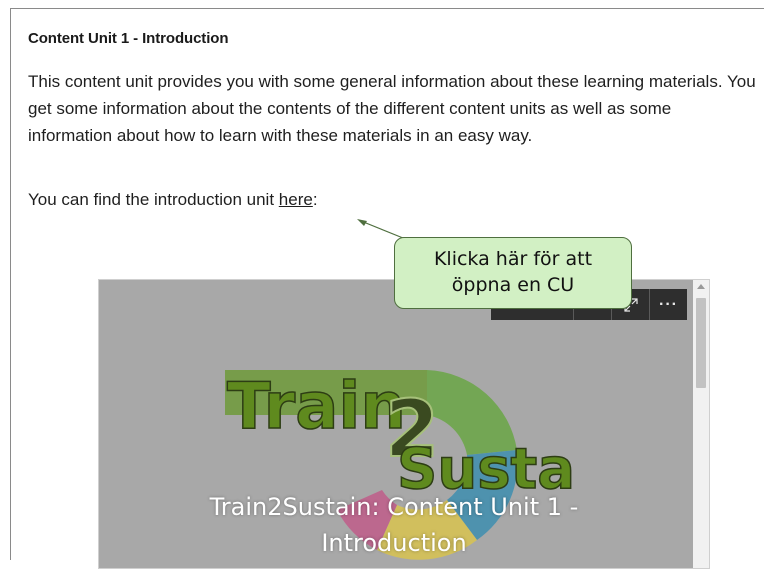  I want to click on find-prefix-text: You can find the introduction unit, so click(153, 199).